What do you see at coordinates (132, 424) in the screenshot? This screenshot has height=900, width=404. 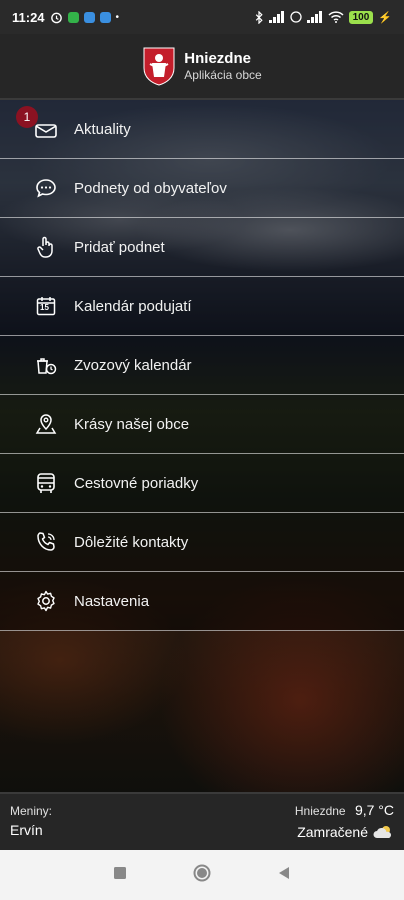 I see `menu-item-label: Krásy našej obce` at bounding box center [132, 424].